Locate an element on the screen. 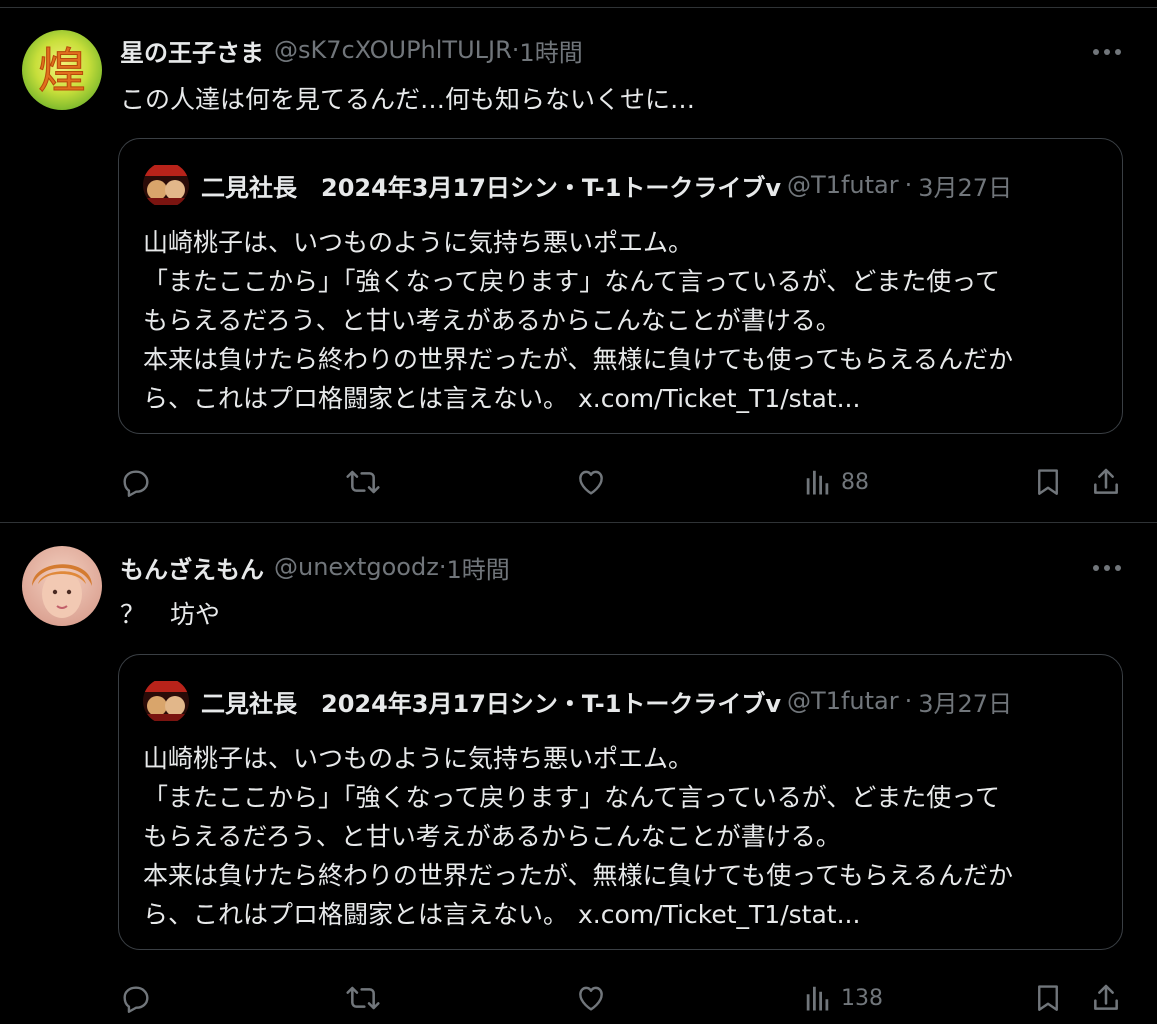  tweet-header: 星の王子さま @sK7cXOUPhlTULJR · 1時間 is located at coordinates (351, 50).